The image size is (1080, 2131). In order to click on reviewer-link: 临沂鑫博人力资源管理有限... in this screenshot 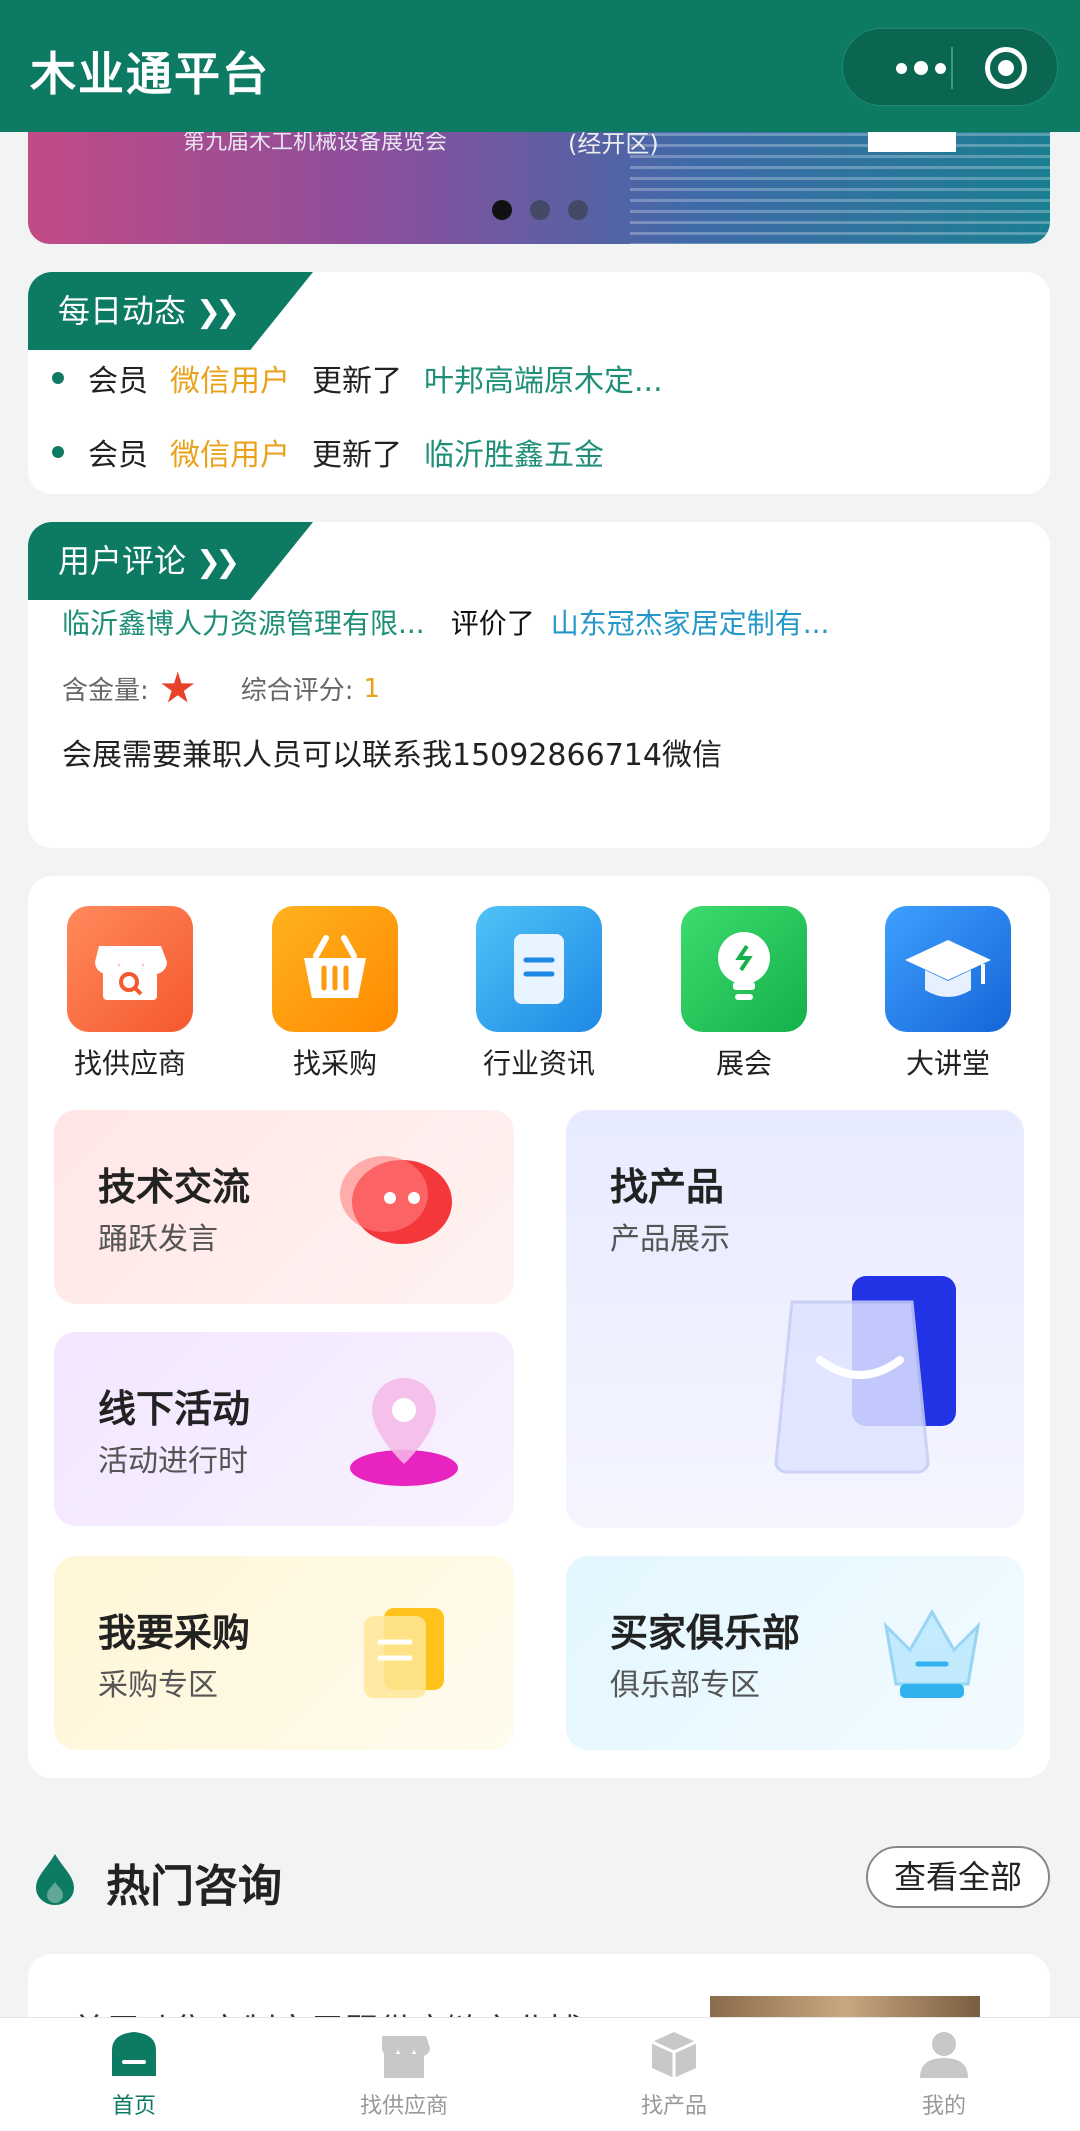, I will do `click(243, 623)`.